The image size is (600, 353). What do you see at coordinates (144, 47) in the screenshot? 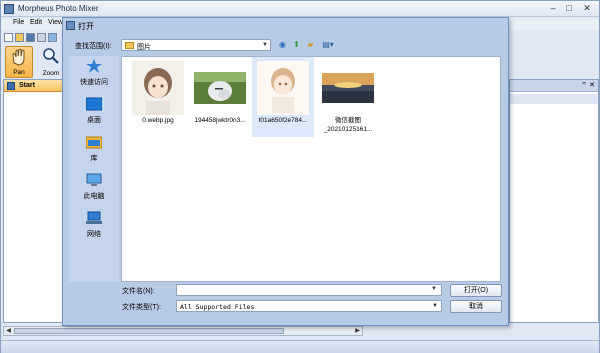
I see `look-in-value: 图片` at bounding box center [144, 47].